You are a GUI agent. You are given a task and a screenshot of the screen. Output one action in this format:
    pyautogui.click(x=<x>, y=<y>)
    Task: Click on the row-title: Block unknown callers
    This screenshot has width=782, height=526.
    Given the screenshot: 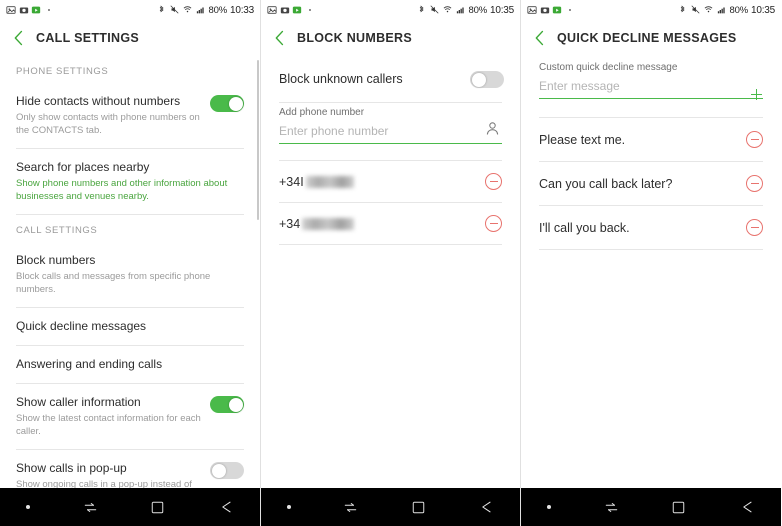 What is the action you would take?
    pyautogui.click(x=341, y=79)
    